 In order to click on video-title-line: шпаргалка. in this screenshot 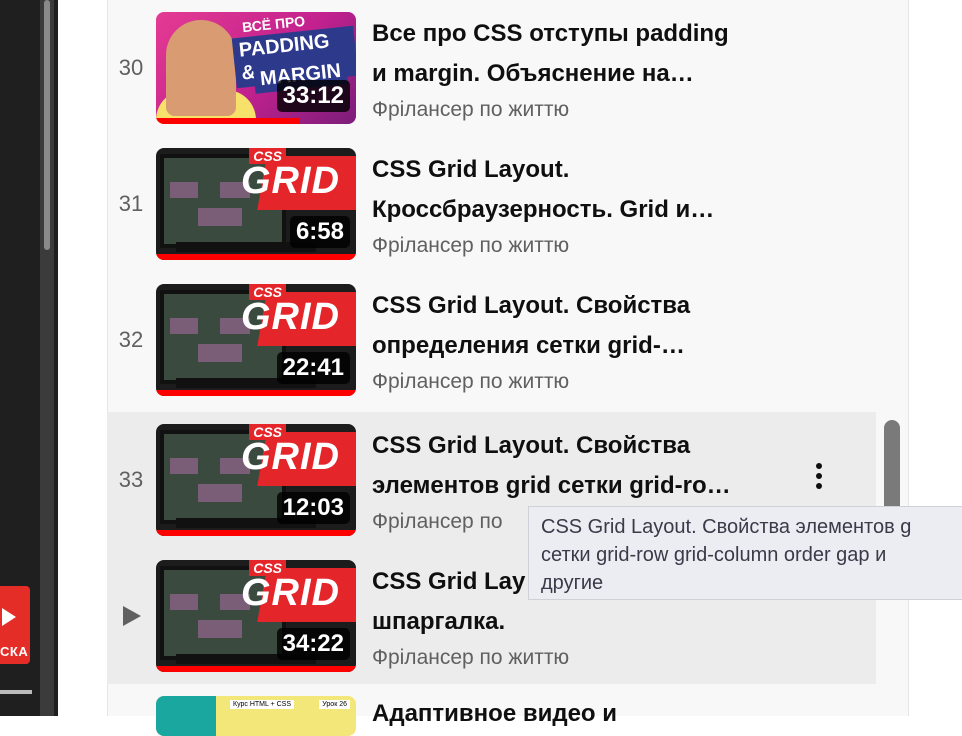, I will do `click(439, 621)`.